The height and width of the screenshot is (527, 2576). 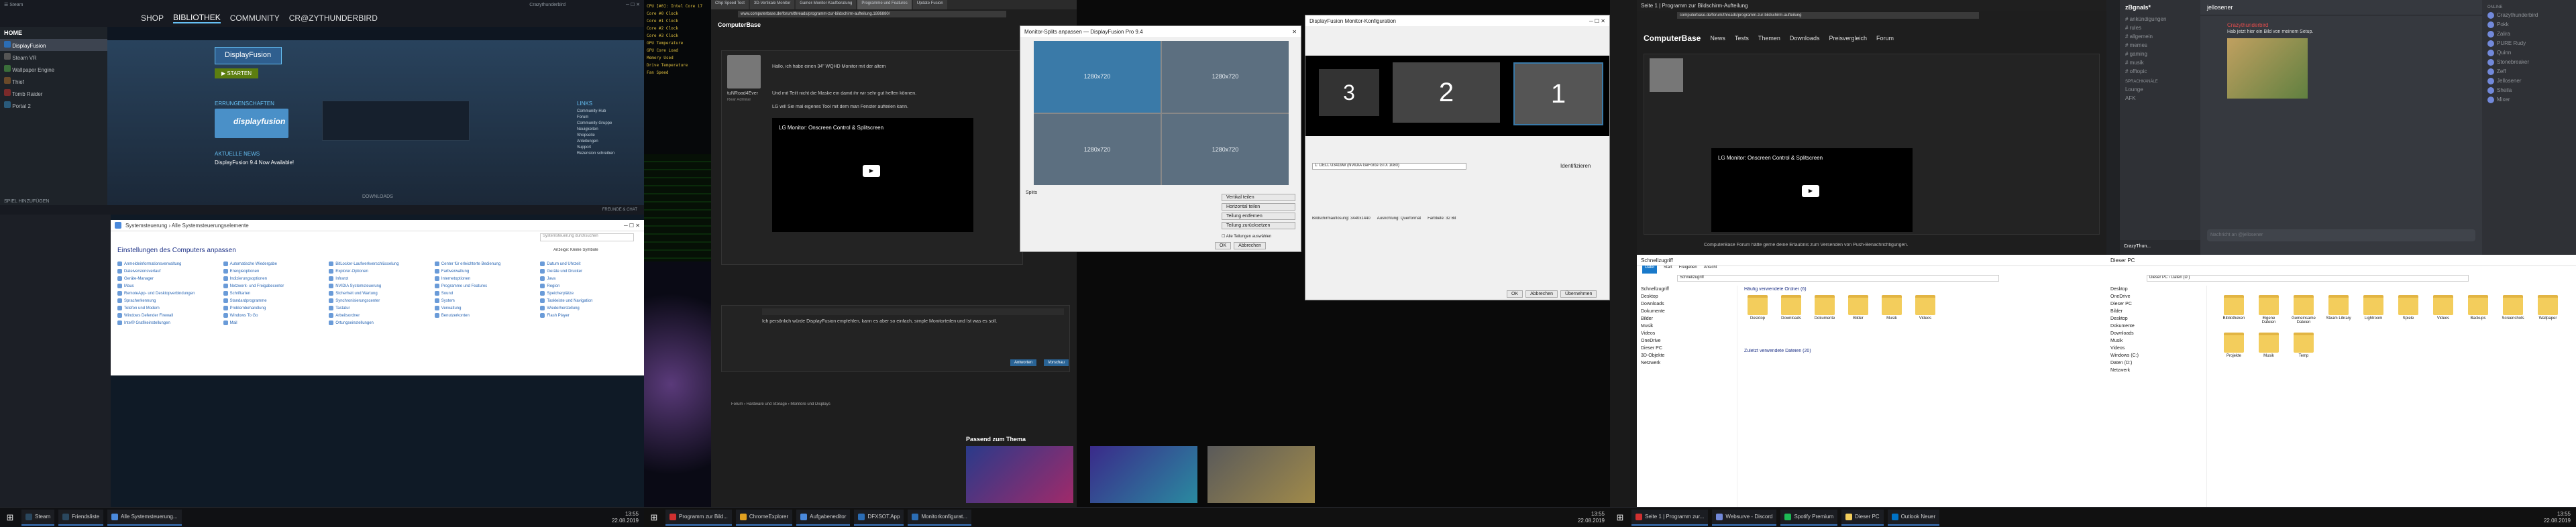 I want to click on folder-item: Downloads, so click(x=1791, y=307).